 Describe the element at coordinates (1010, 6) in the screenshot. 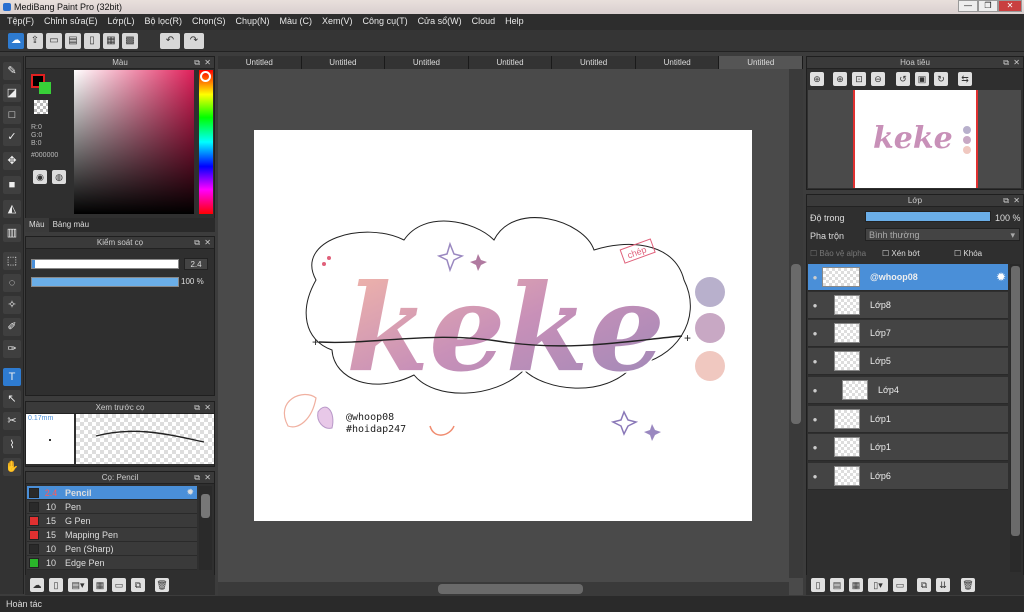

I see `close-button: ✕` at that location.